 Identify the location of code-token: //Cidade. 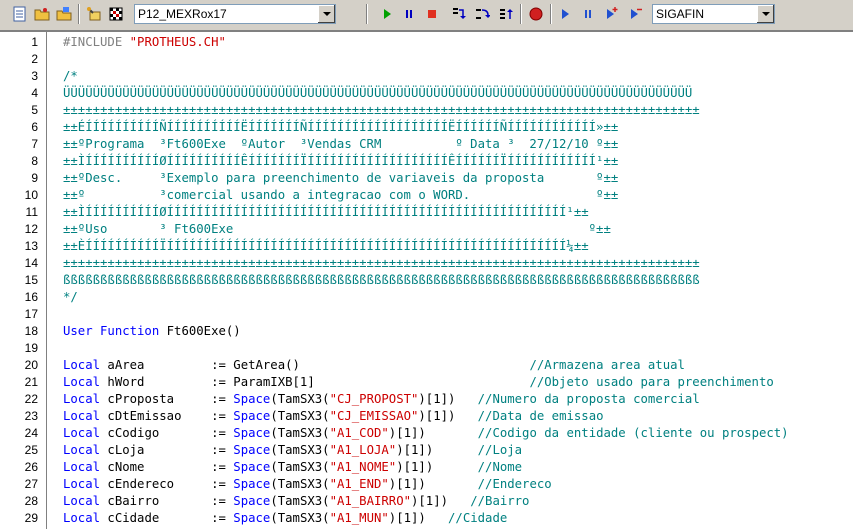
(478, 518).